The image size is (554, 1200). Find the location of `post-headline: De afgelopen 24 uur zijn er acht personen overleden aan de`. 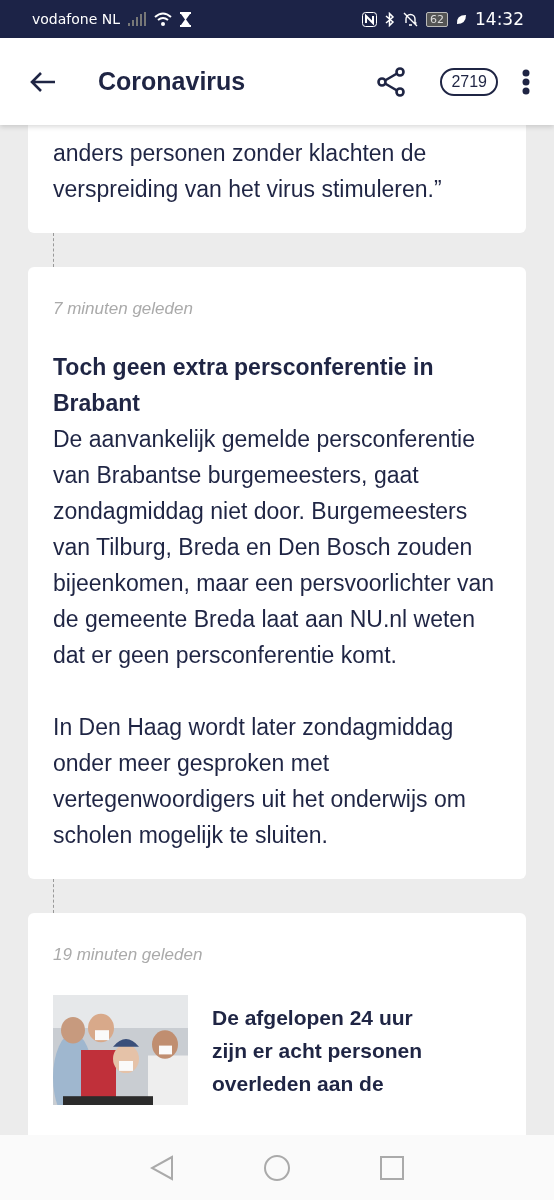

post-headline: De afgelopen 24 uur zijn er acht personen overleden aan de is located at coordinates (332, 1050).